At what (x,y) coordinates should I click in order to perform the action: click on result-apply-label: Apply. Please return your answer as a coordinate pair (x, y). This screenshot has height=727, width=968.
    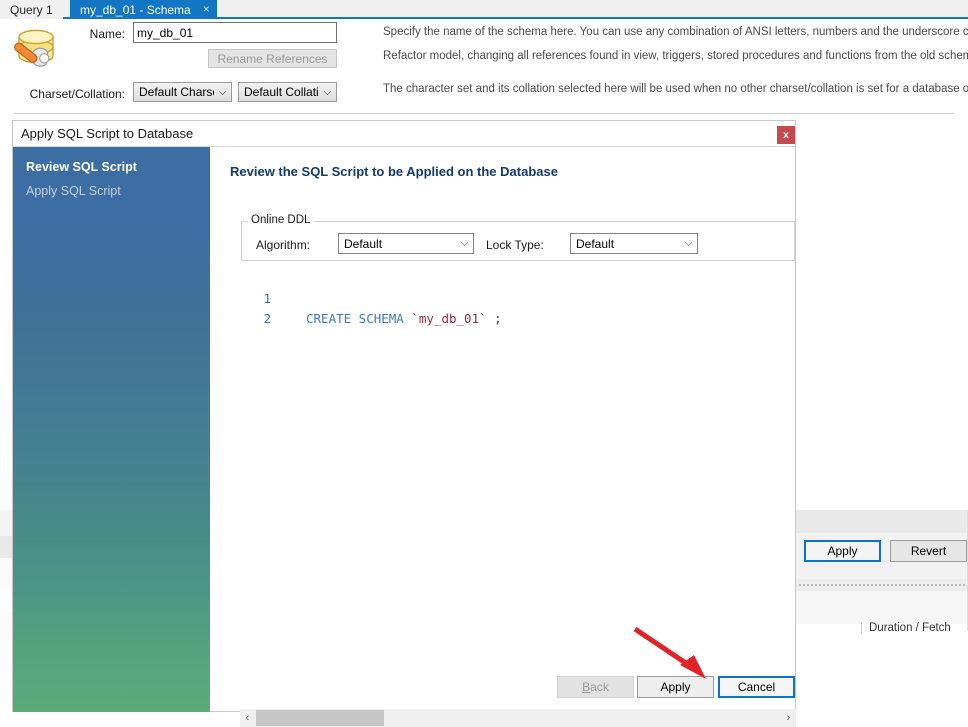
    Looking at the image, I should click on (842, 551).